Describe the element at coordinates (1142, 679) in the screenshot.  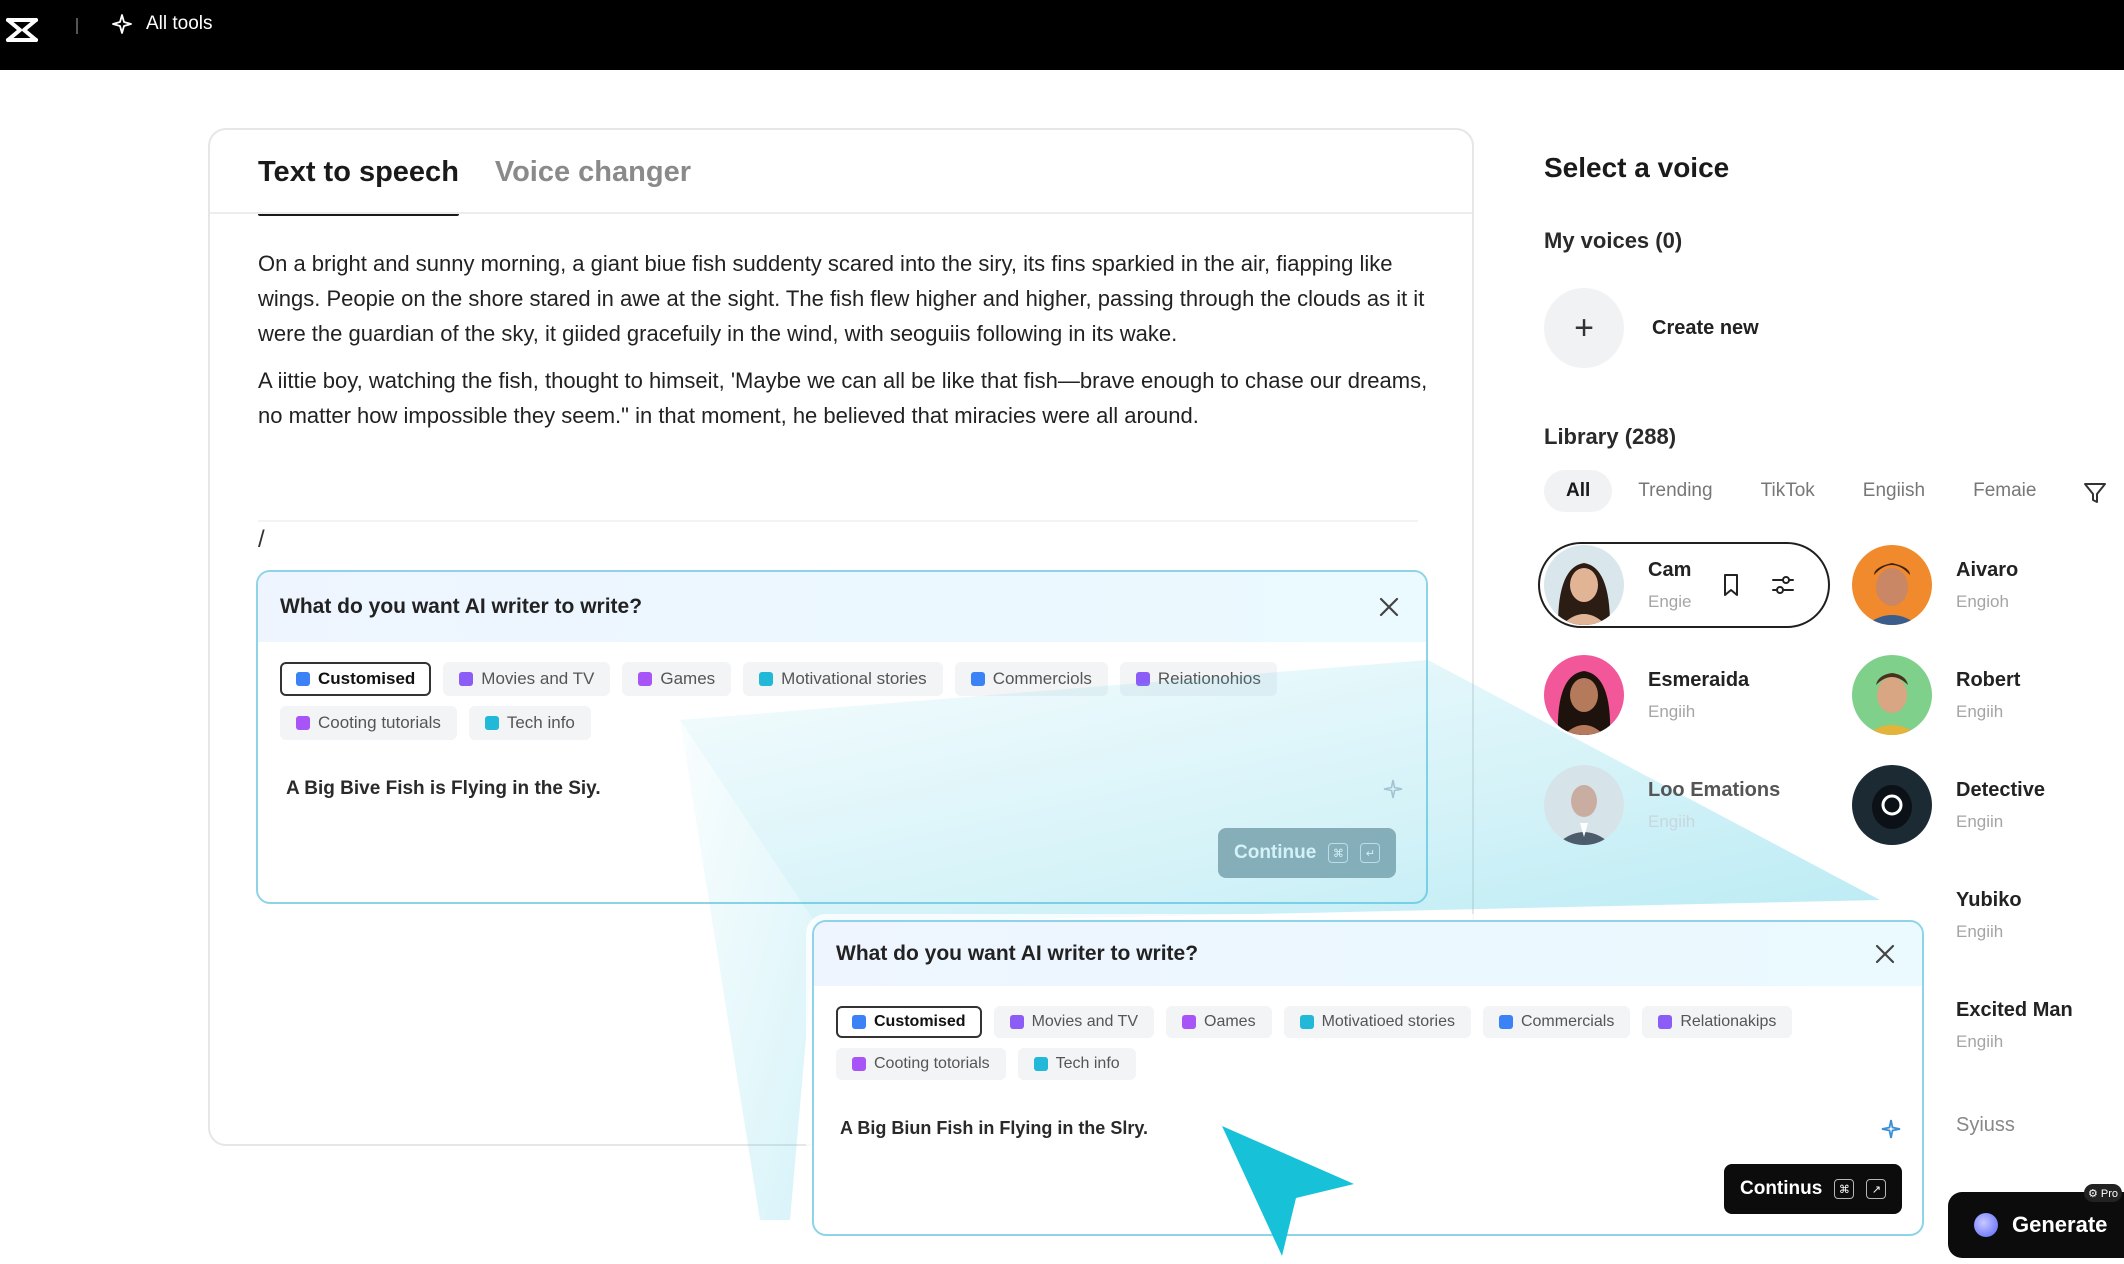
I see `people-icon` at that location.